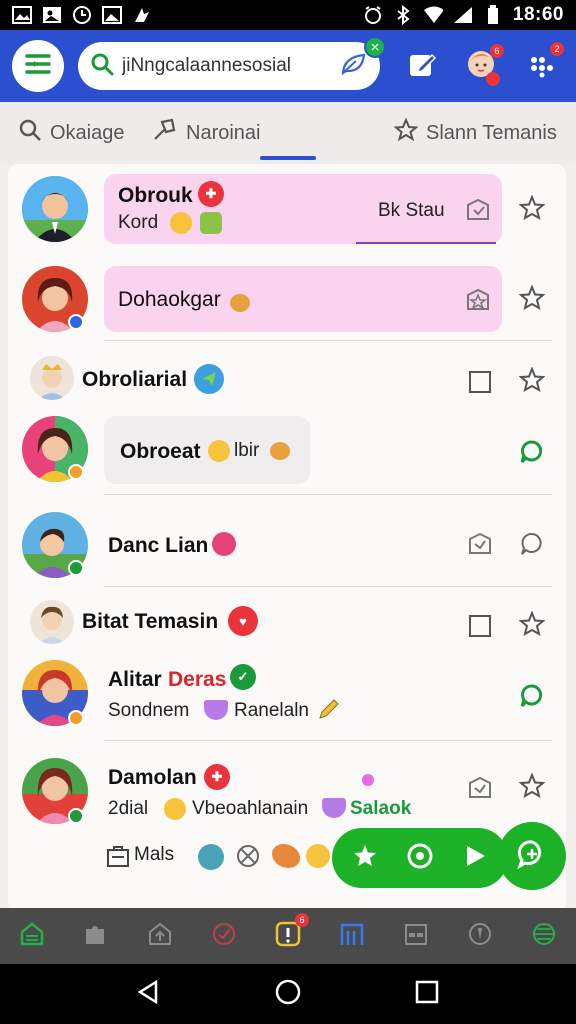 The width and height of the screenshot is (576, 1024). I want to click on search-bar: jiNngcalaannesosial ×, so click(232, 63).